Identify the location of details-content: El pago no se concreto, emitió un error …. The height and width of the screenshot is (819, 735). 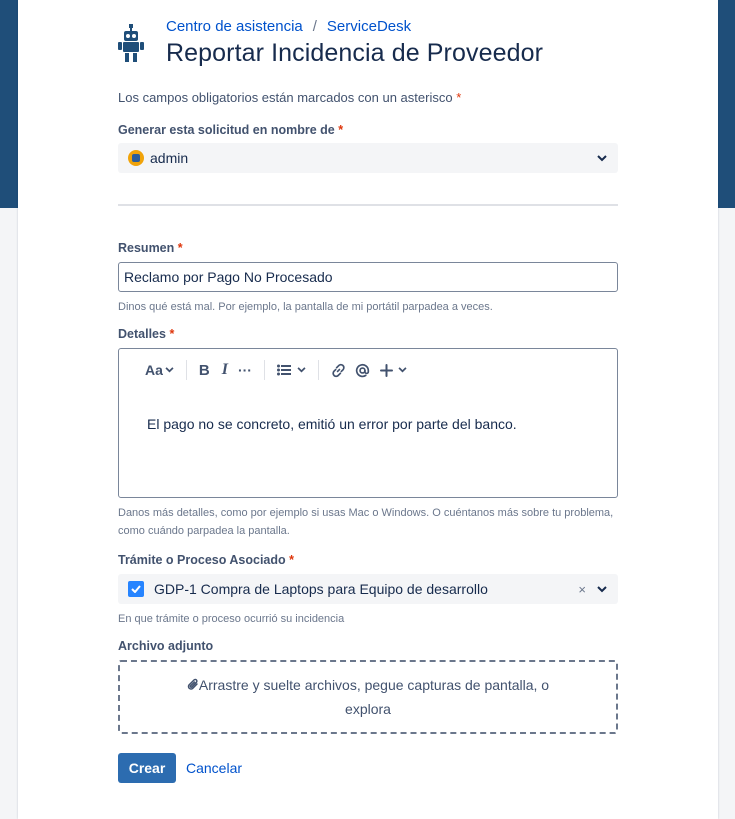
(332, 424).